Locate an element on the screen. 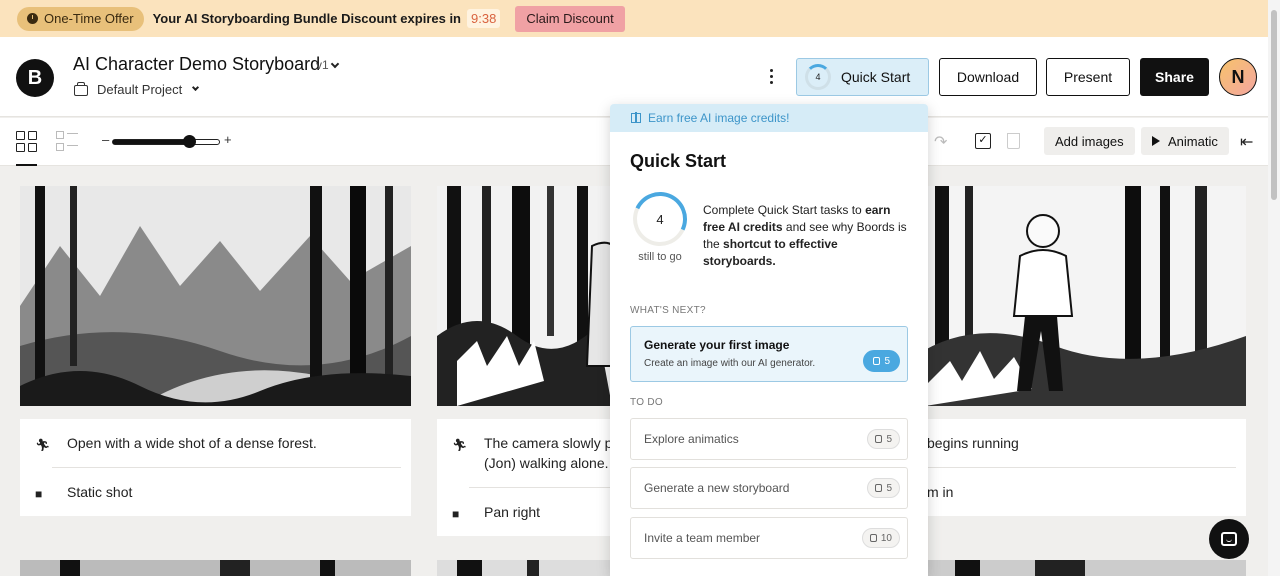 This screenshot has height=576, width=1280. camera-text: m in is located at coordinates (940, 492).